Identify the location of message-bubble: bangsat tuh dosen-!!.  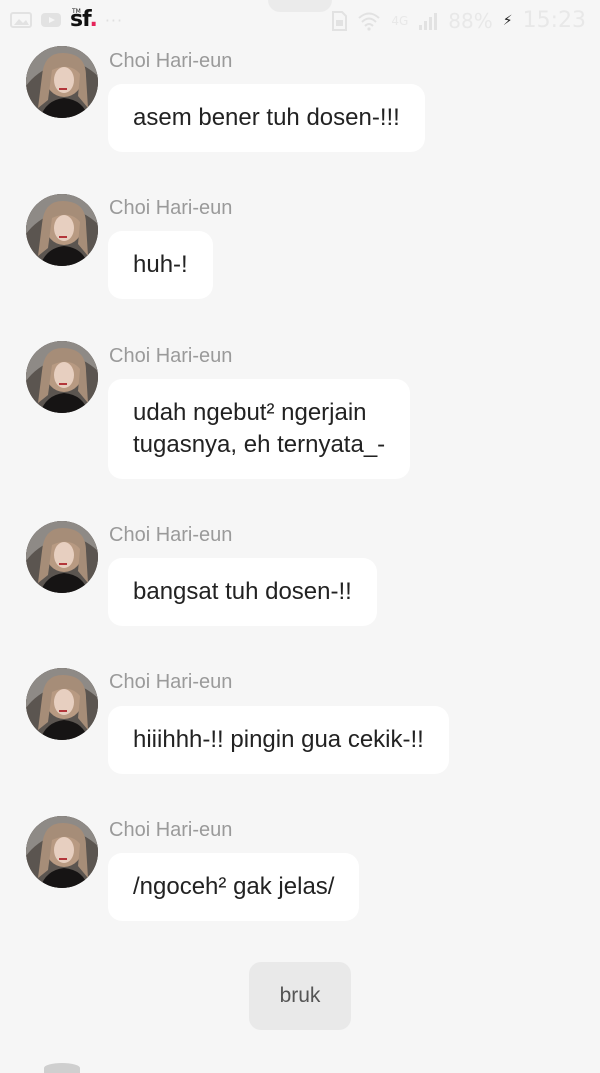
(242, 592).